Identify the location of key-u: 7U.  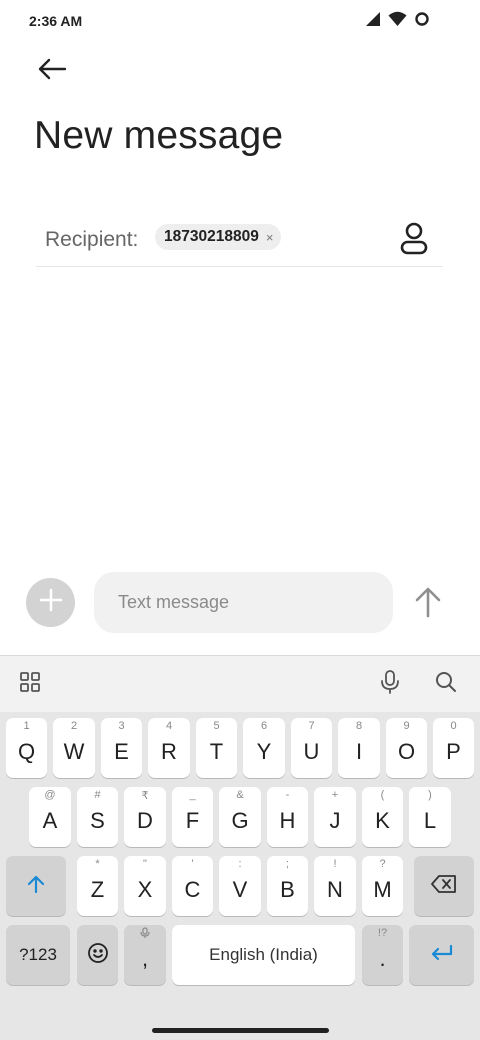
(311, 748).